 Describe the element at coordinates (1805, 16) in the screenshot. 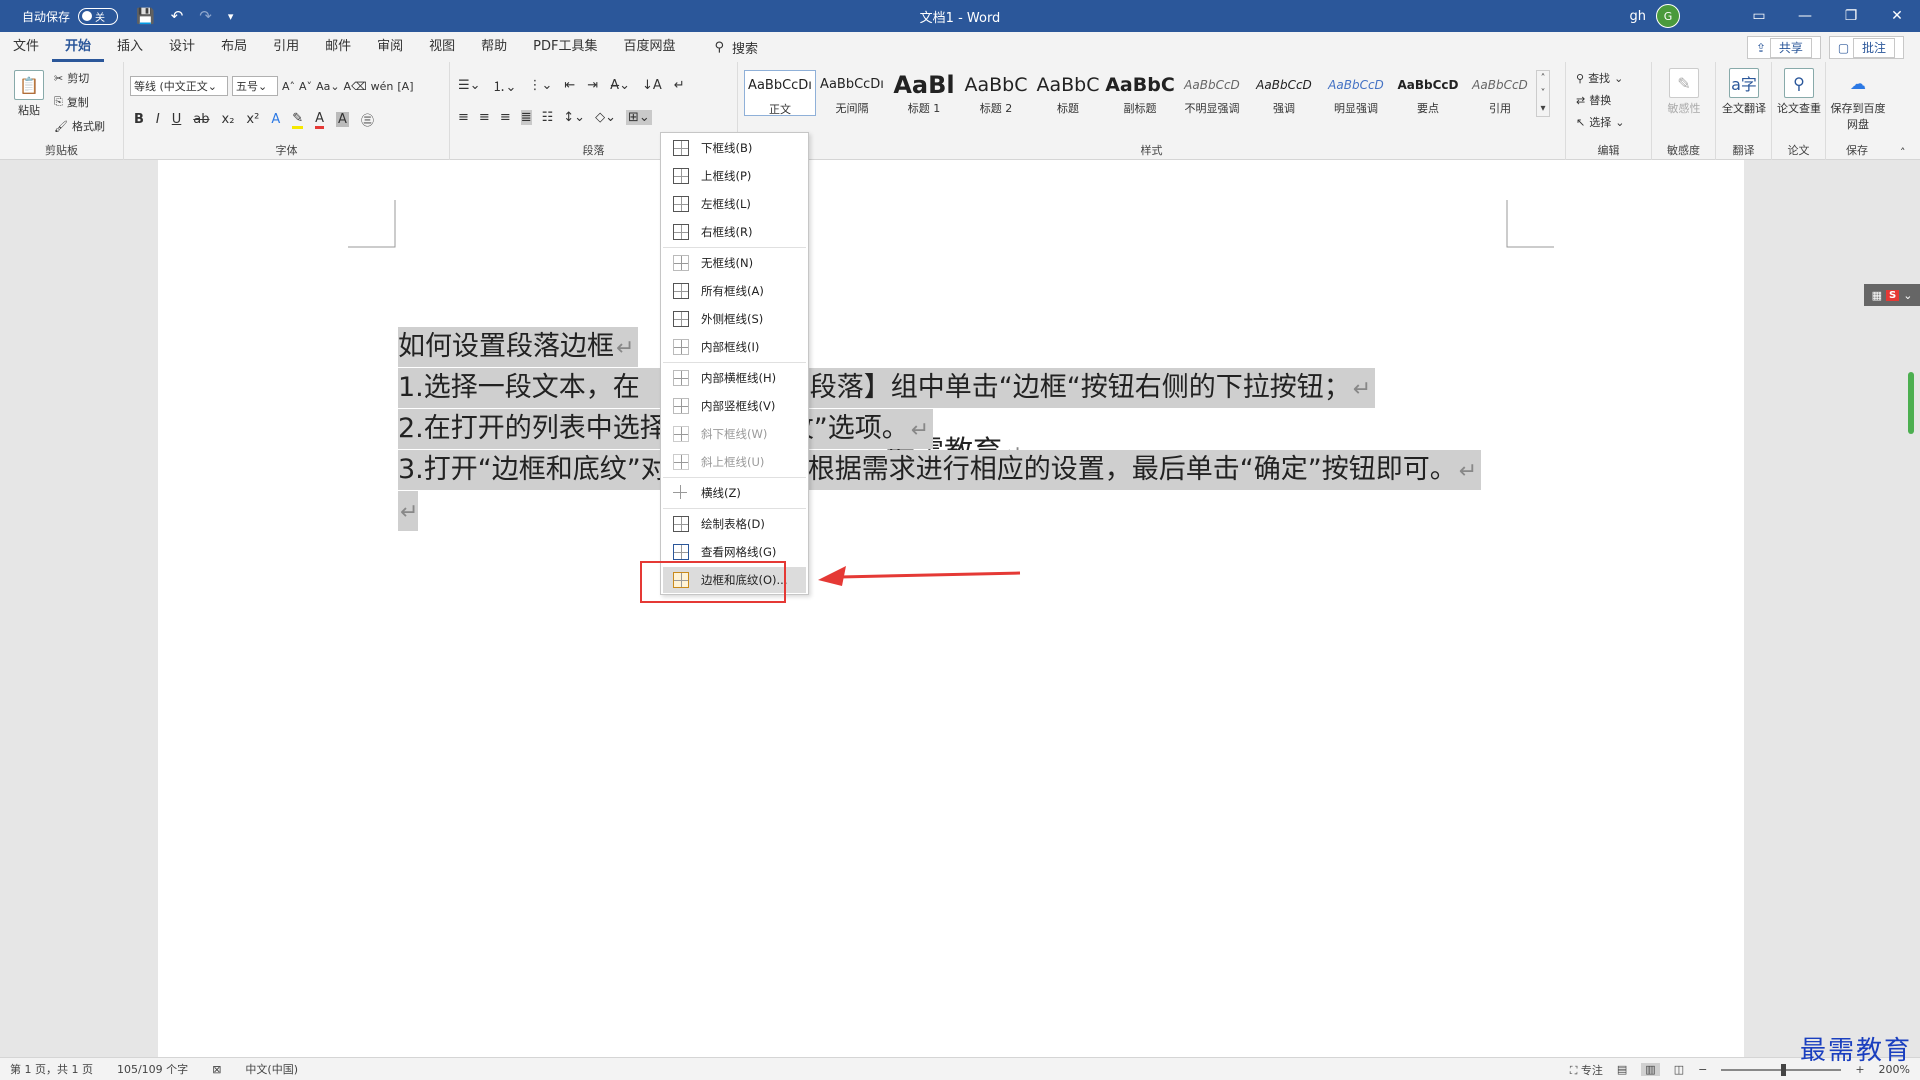

I see `minimize-button: —` at that location.